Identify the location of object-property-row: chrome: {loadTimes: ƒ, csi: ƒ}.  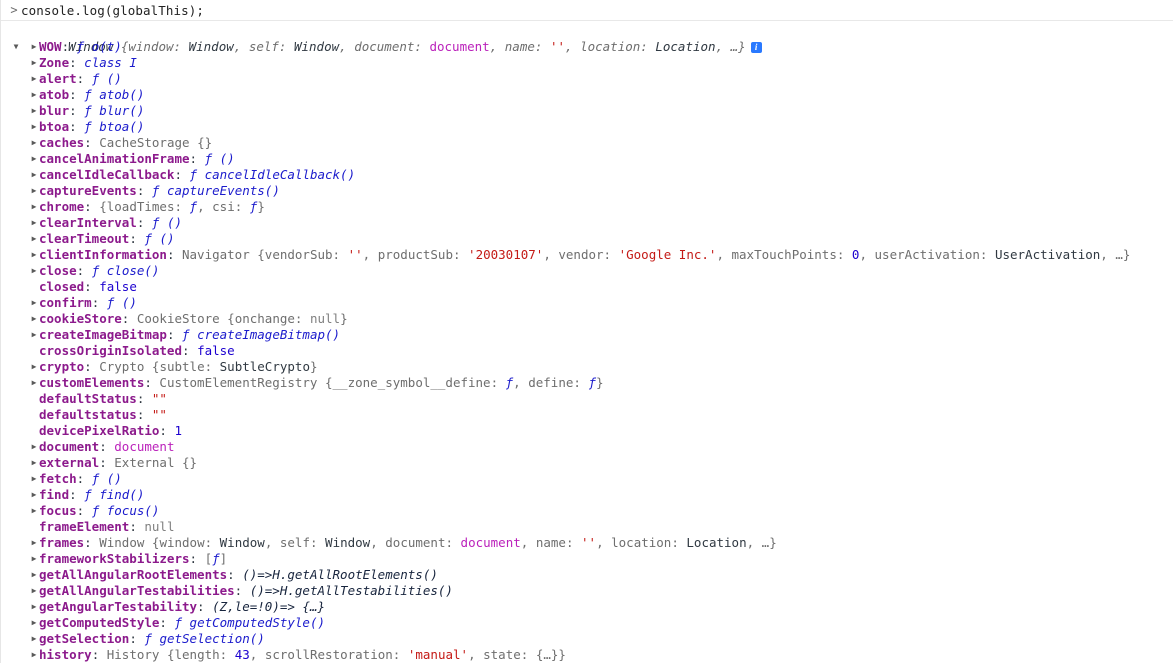
(587, 207).